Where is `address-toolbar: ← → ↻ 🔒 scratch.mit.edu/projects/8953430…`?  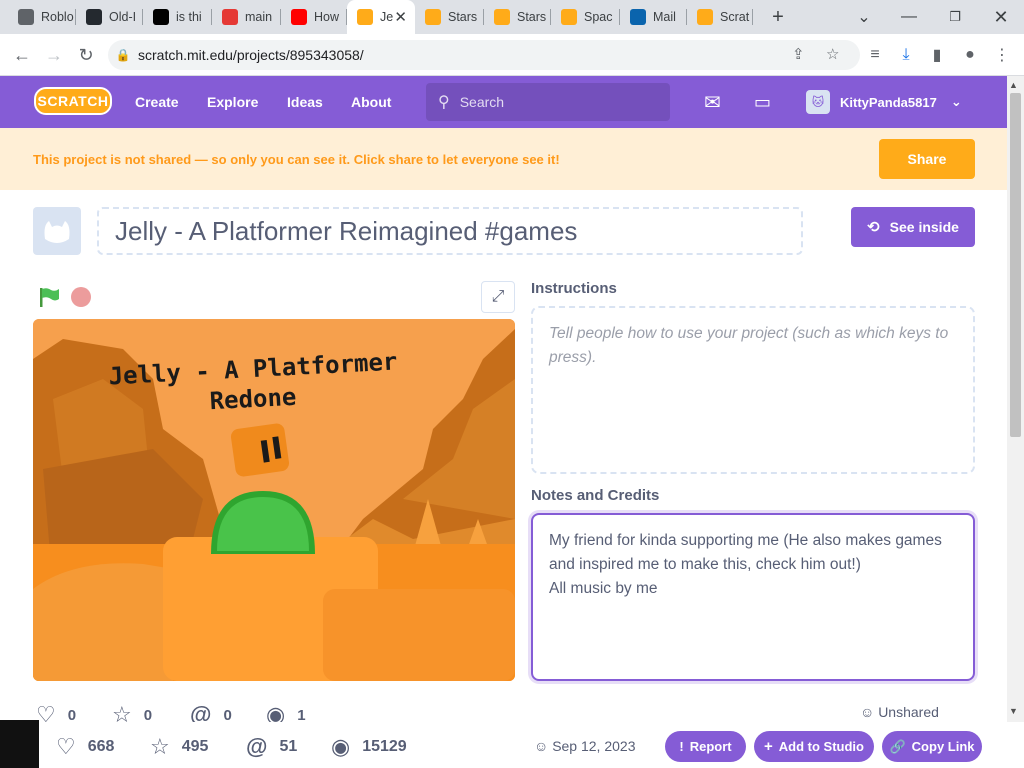
address-toolbar: ← → ↻ 🔒 scratch.mit.edu/projects/8953430… is located at coordinates (512, 55).